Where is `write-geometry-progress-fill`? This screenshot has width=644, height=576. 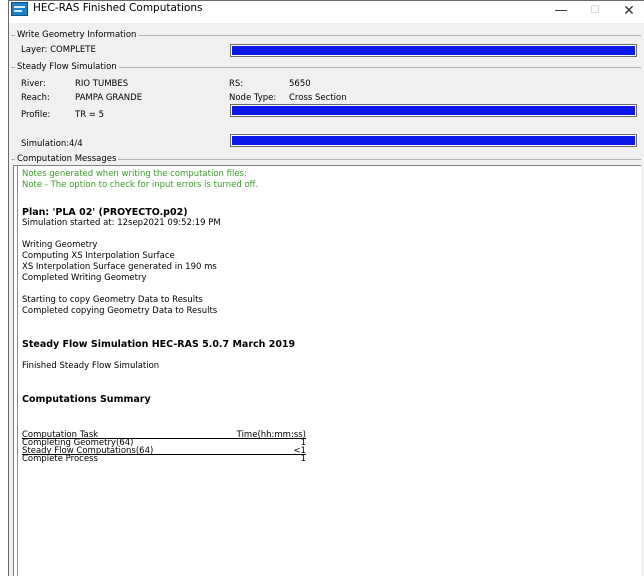
write-geometry-progress-fill is located at coordinates (433, 50).